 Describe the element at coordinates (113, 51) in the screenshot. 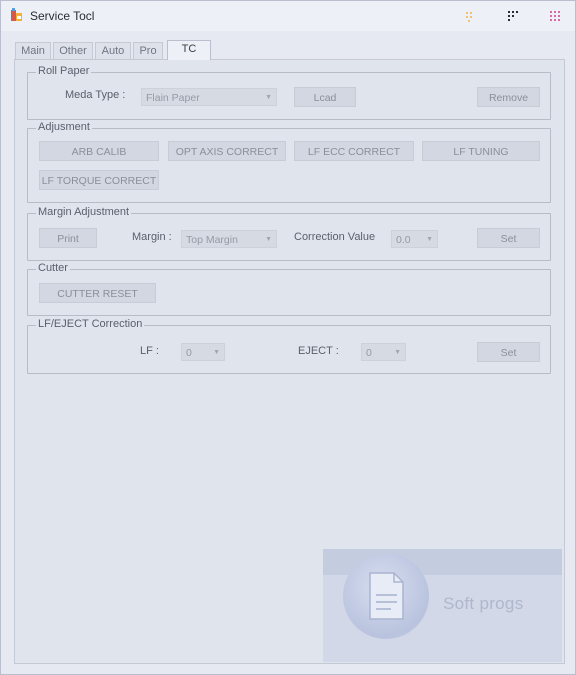

I see `tab-auto: Auto` at that location.